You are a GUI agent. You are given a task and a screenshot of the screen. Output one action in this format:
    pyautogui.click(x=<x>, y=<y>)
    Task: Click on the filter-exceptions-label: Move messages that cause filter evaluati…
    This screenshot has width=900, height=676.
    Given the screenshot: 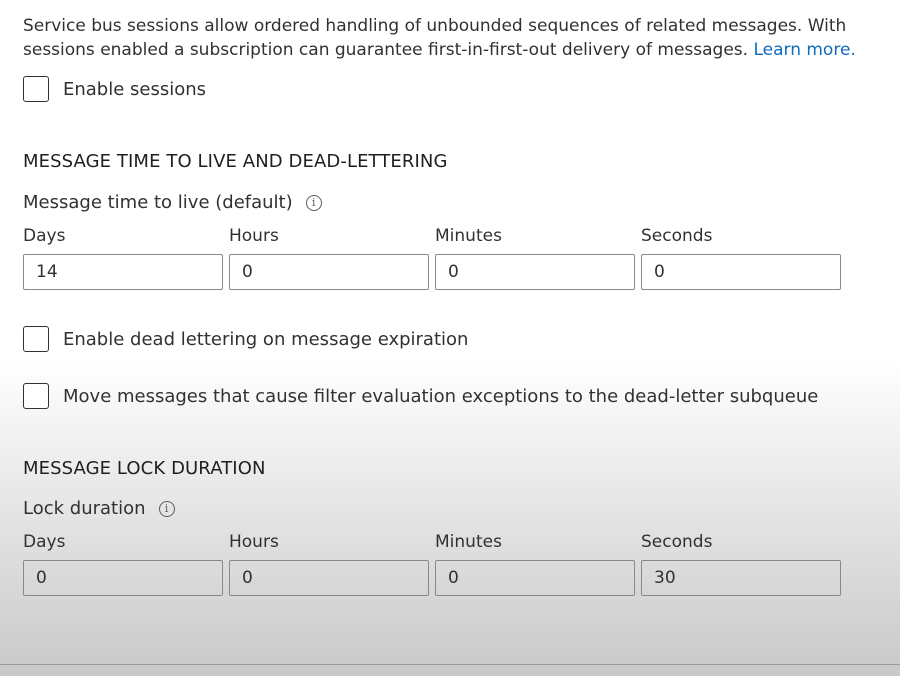 What is the action you would take?
    pyautogui.click(x=441, y=396)
    